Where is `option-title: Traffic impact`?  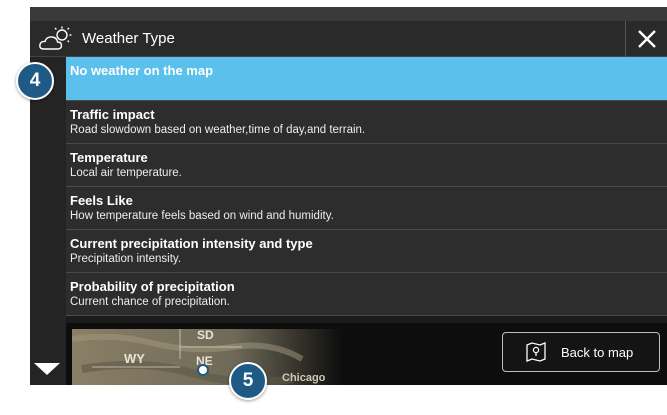
option-title: Traffic impact is located at coordinates (112, 114).